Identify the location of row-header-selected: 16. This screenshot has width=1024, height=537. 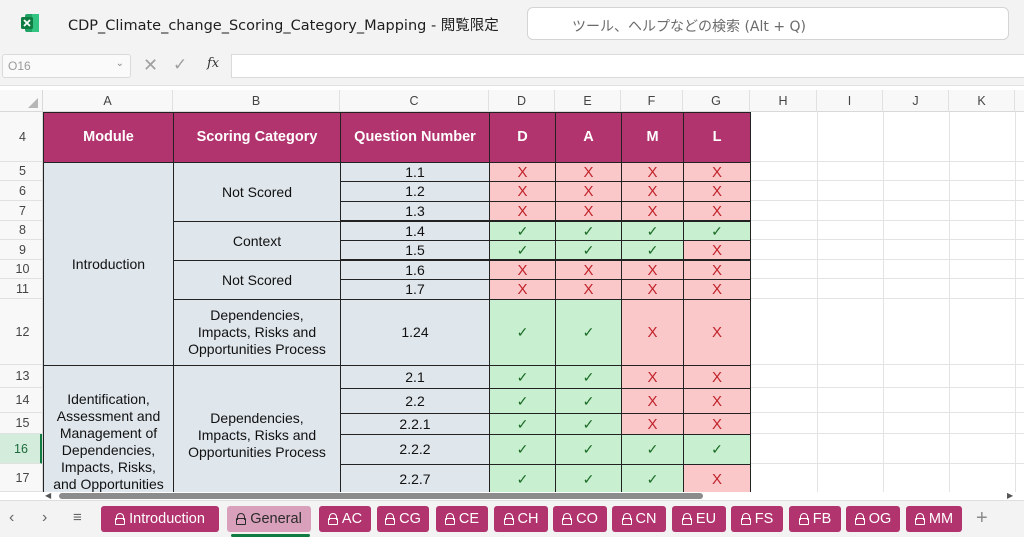
(21, 449).